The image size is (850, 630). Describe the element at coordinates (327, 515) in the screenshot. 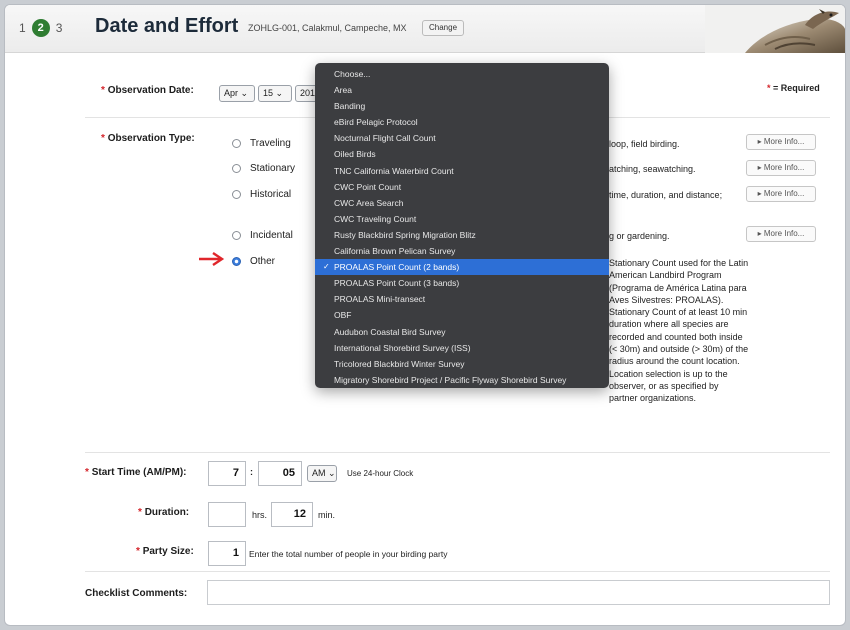

I see `min-label: min.` at that location.